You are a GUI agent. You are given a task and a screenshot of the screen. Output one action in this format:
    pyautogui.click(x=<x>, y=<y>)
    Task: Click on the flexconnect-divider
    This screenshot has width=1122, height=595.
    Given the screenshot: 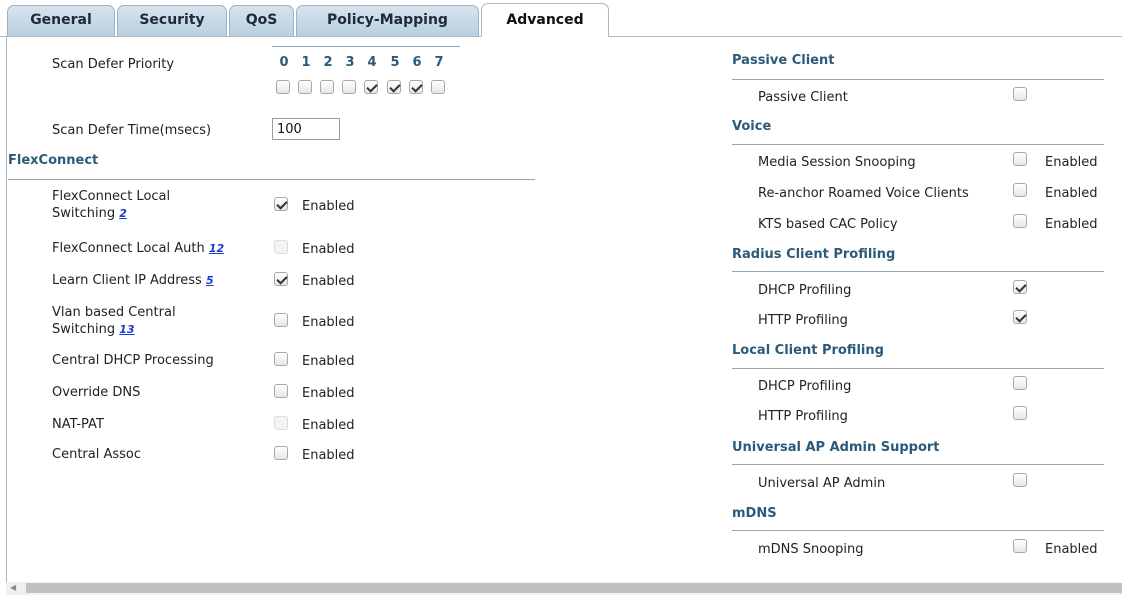 What is the action you would take?
    pyautogui.click(x=271, y=179)
    